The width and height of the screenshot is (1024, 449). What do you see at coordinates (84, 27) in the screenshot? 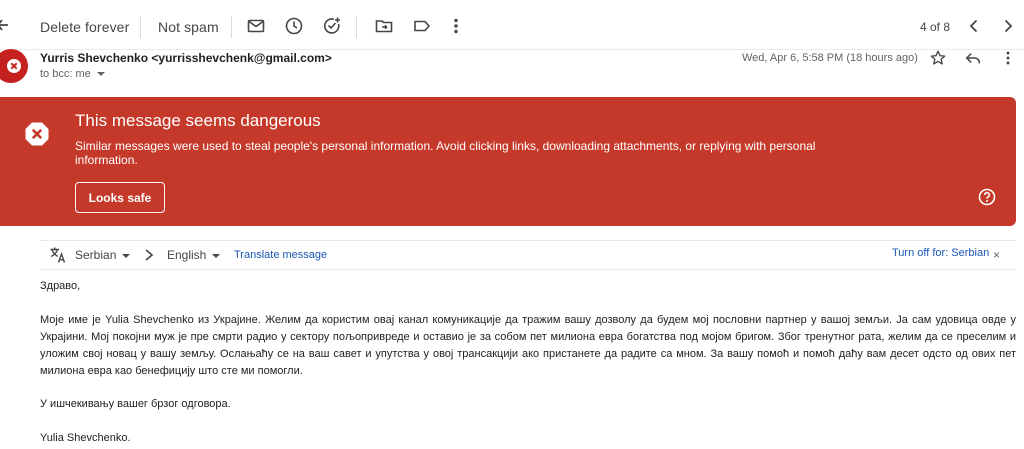
I see `delete-forever-button: Delete forever` at bounding box center [84, 27].